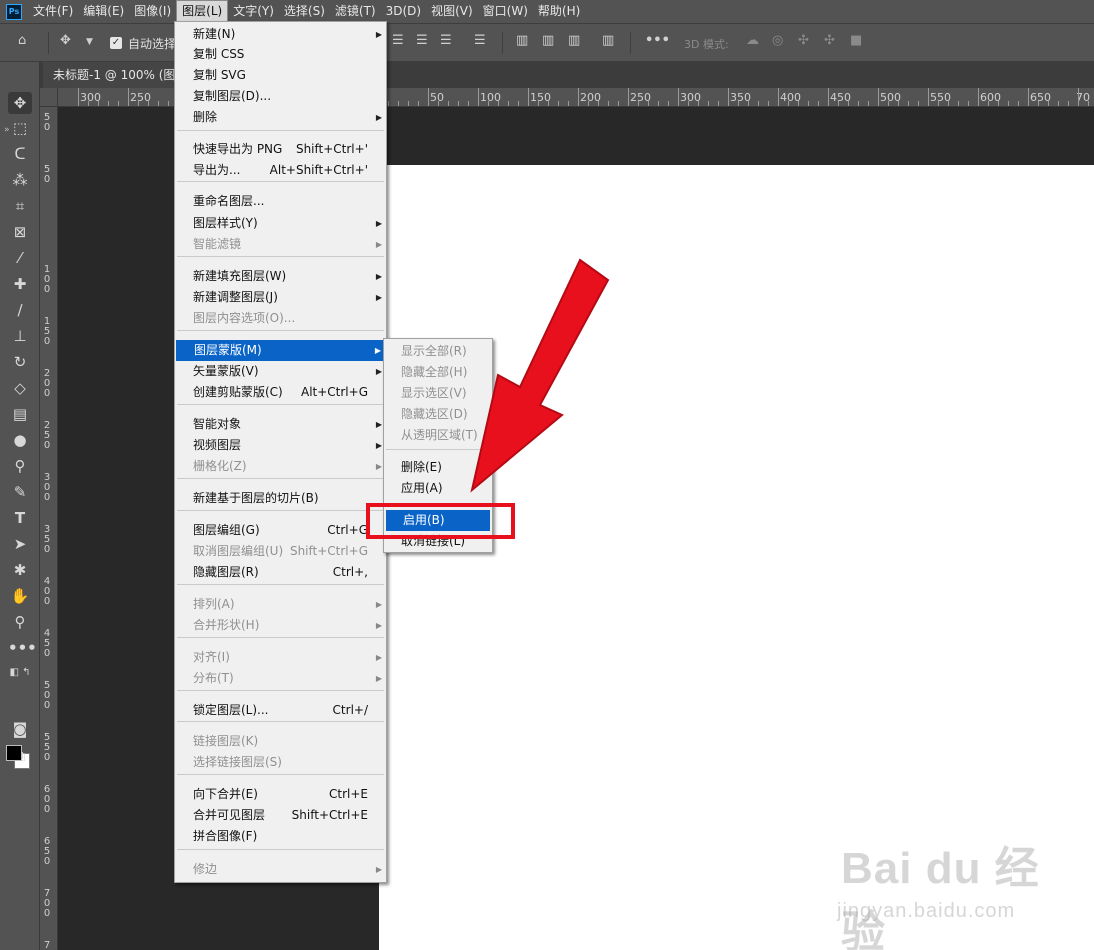 This screenshot has height=950, width=1094. I want to click on shape-tool-icon: ✱, so click(20, 570).